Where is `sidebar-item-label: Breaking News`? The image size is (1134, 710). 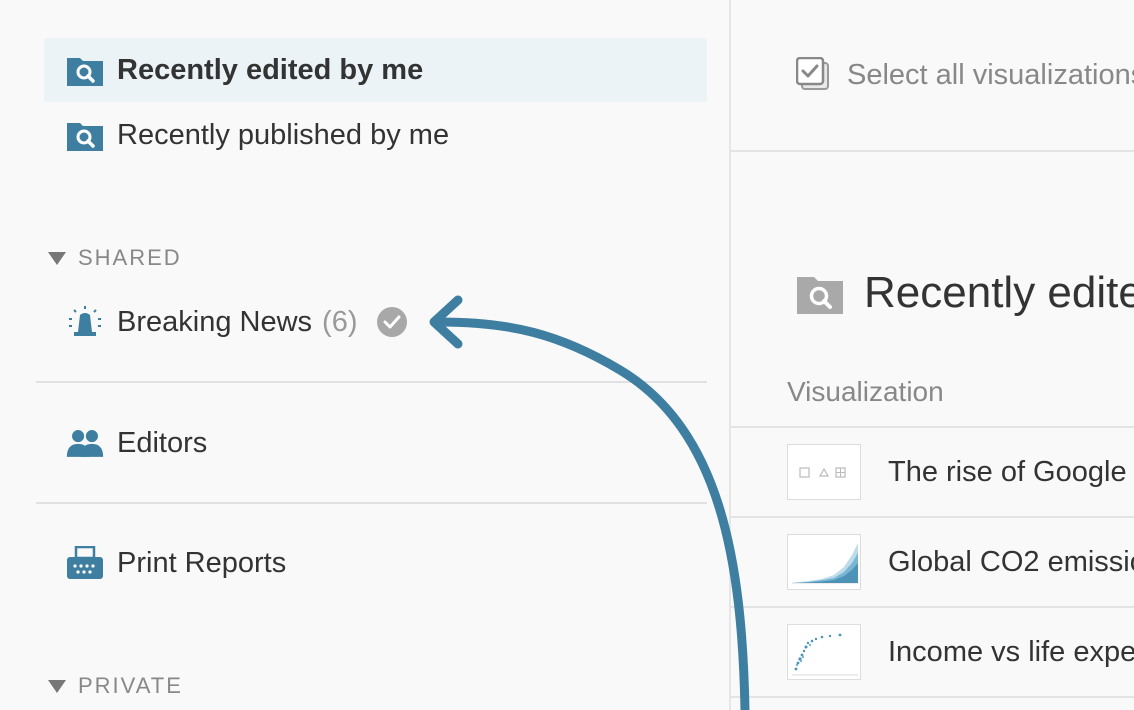
sidebar-item-label: Breaking News is located at coordinates (215, 321).